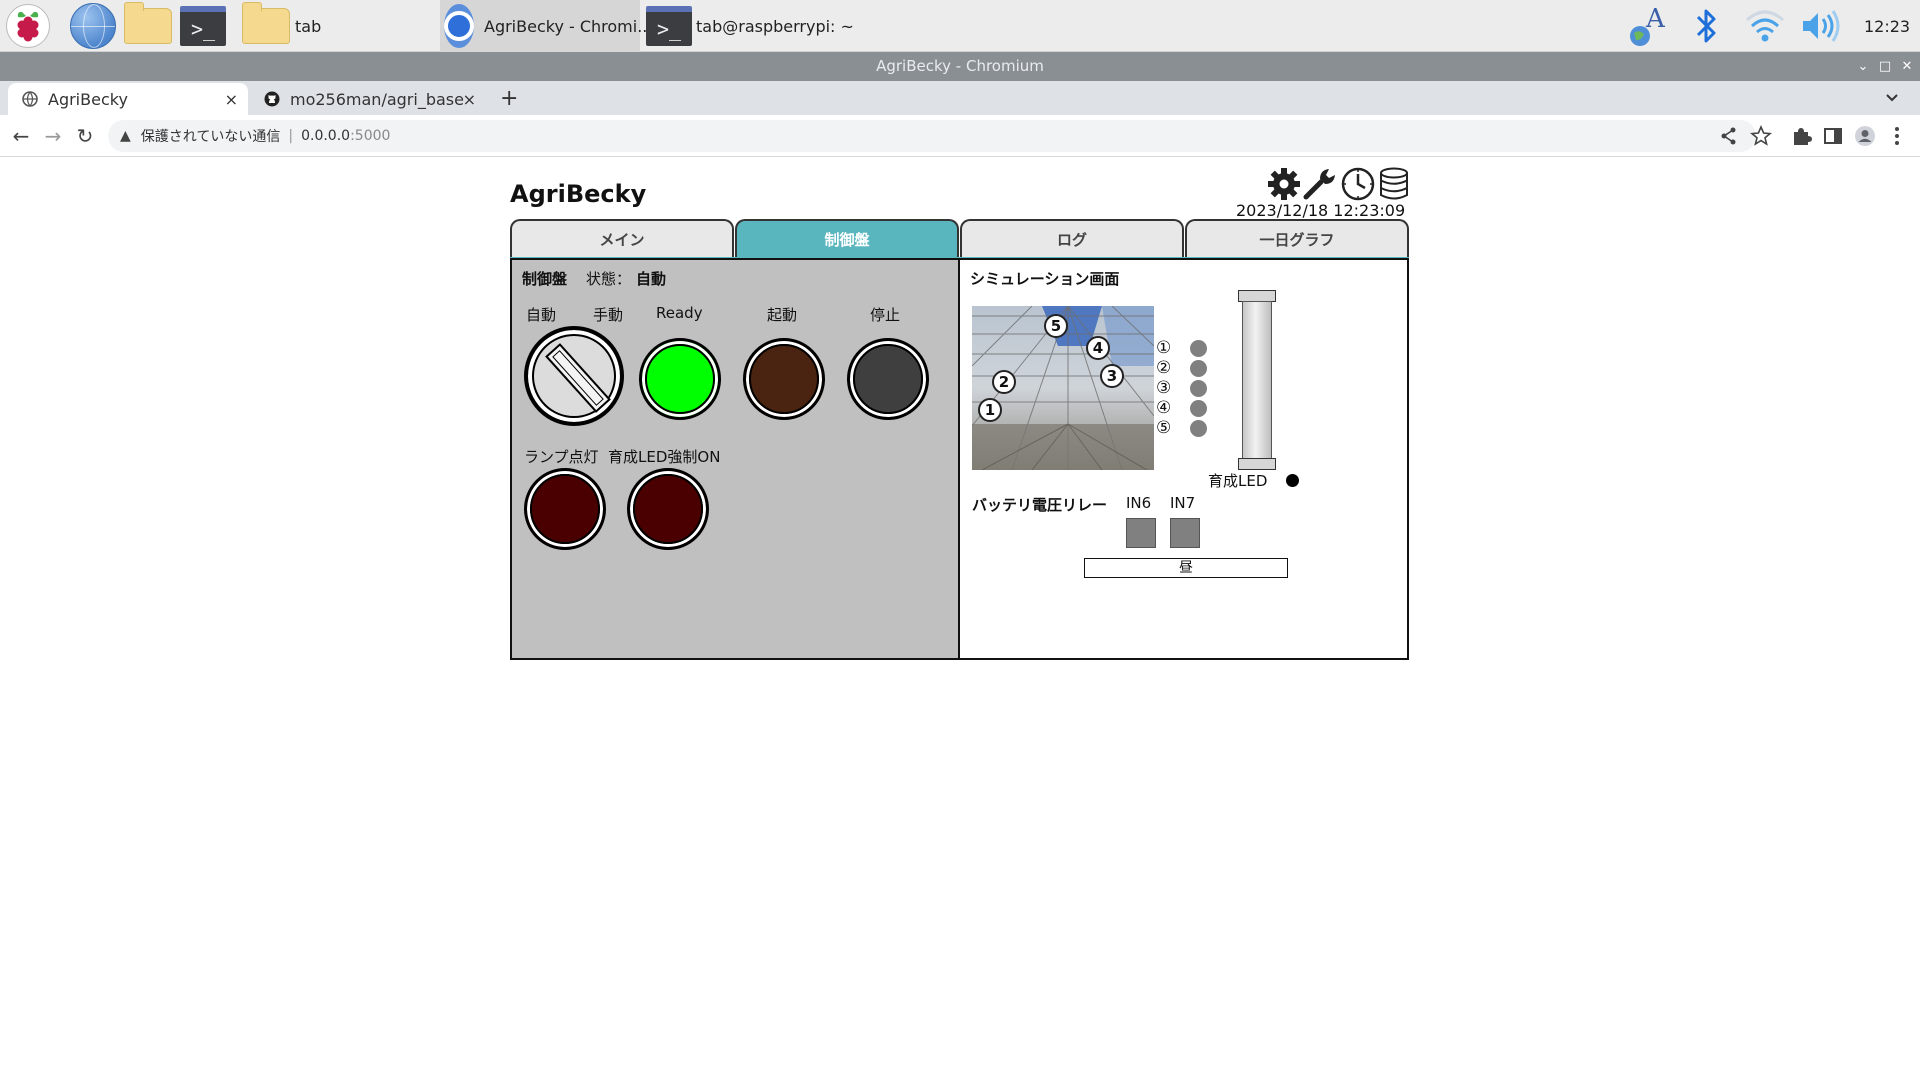  What do you see at coordinates (1181, 368) in the screenshot?
I see `indicator-row: ②` at bounding box center [1181, 368].